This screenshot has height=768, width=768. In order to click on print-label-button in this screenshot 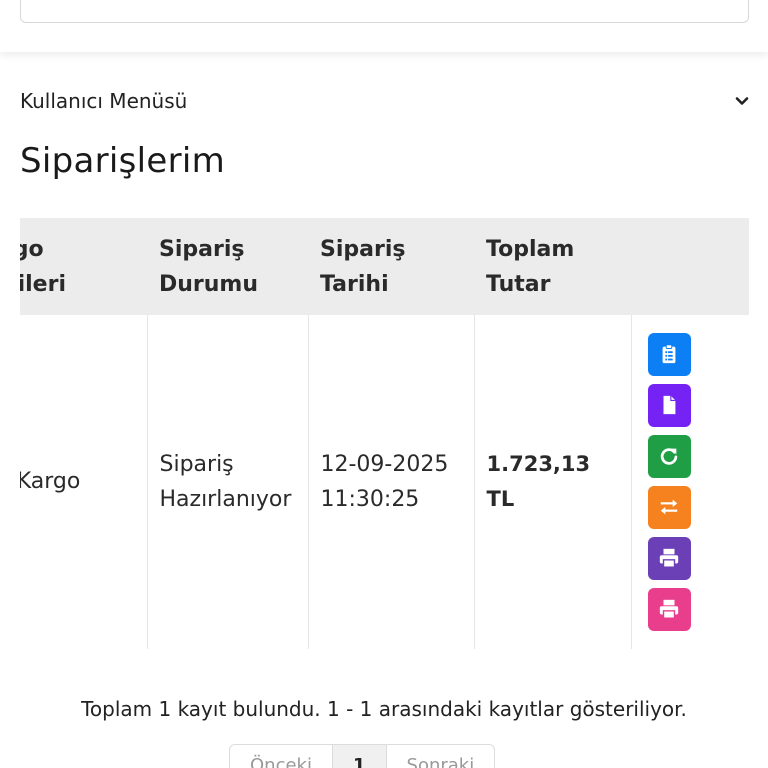, I will do `click(669, 609)`.